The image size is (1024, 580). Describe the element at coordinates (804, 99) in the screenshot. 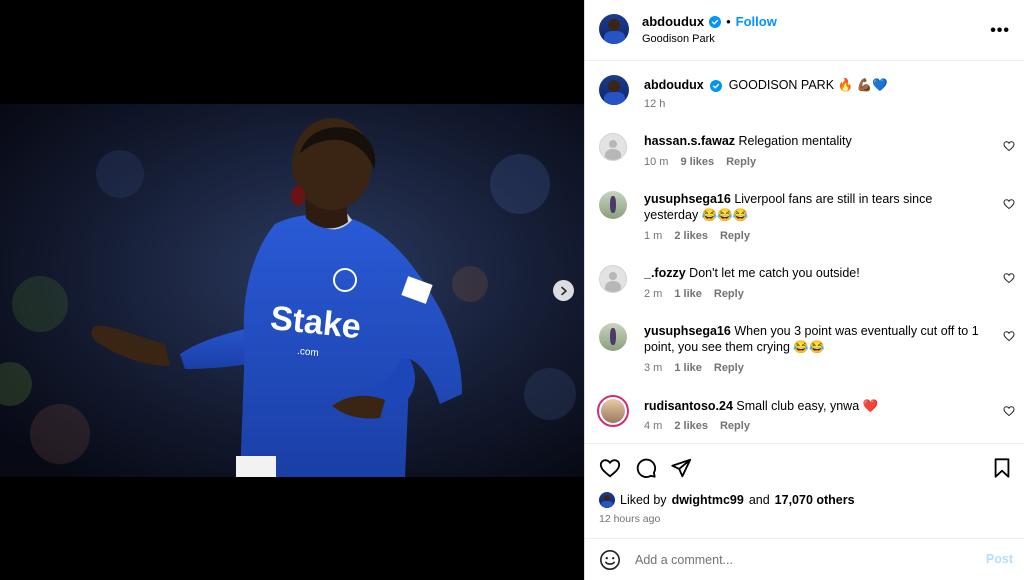

I see `post-caption: abdoudux GOODISON PARK 🔥 💪🏾💙 12 h` at that location.